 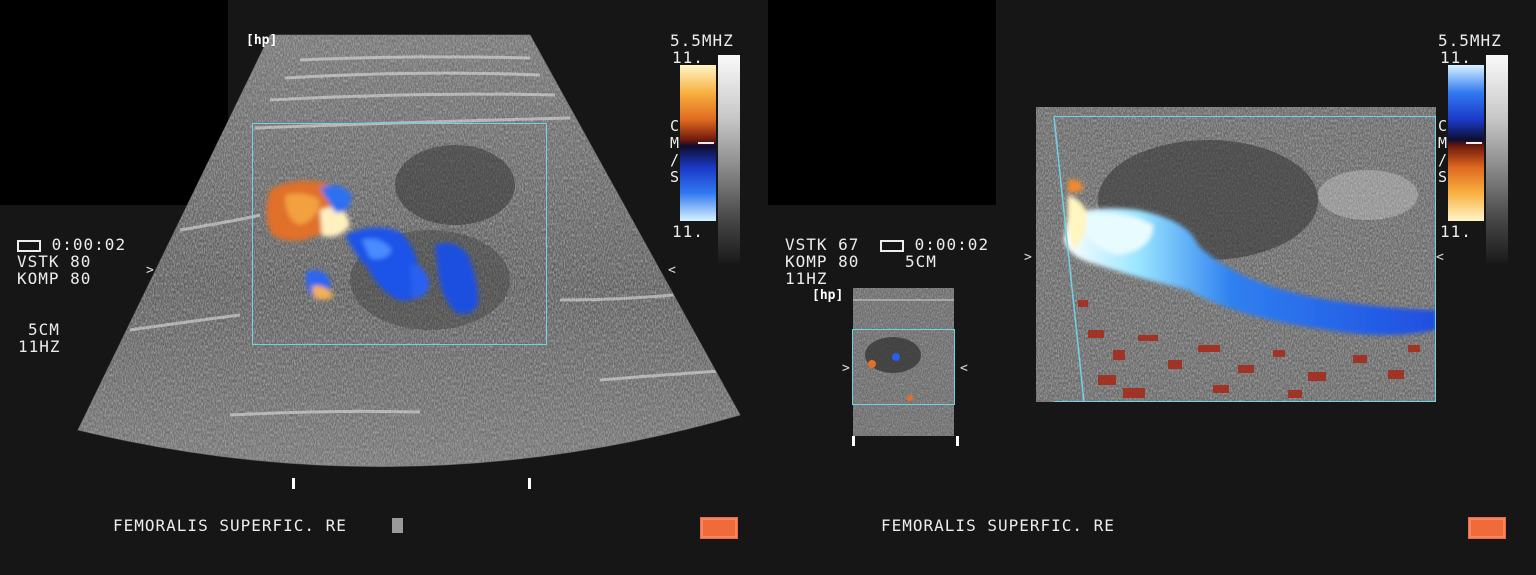 I want to click on vstk-label: VSTK 80, so click(x=54, y=261).